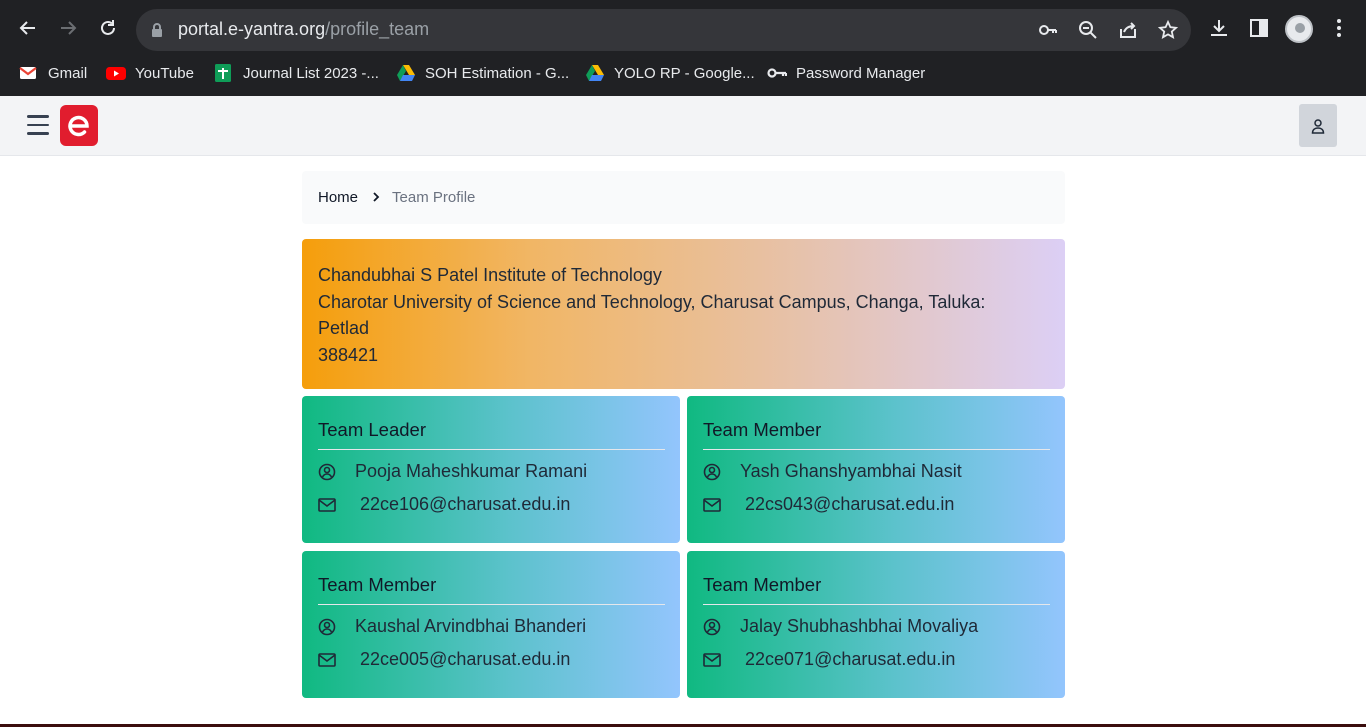  I want to click on breadcrumb: Home Team Profile, so click(683, 197).